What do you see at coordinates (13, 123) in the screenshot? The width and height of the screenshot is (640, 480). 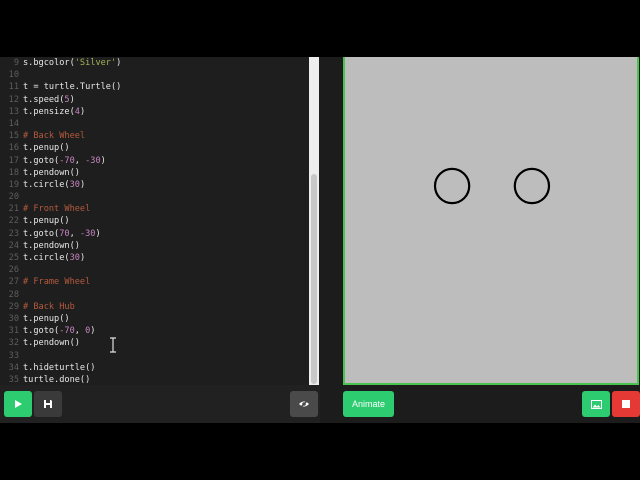 I see `line-number: 14` at bounding box center [13, 123].